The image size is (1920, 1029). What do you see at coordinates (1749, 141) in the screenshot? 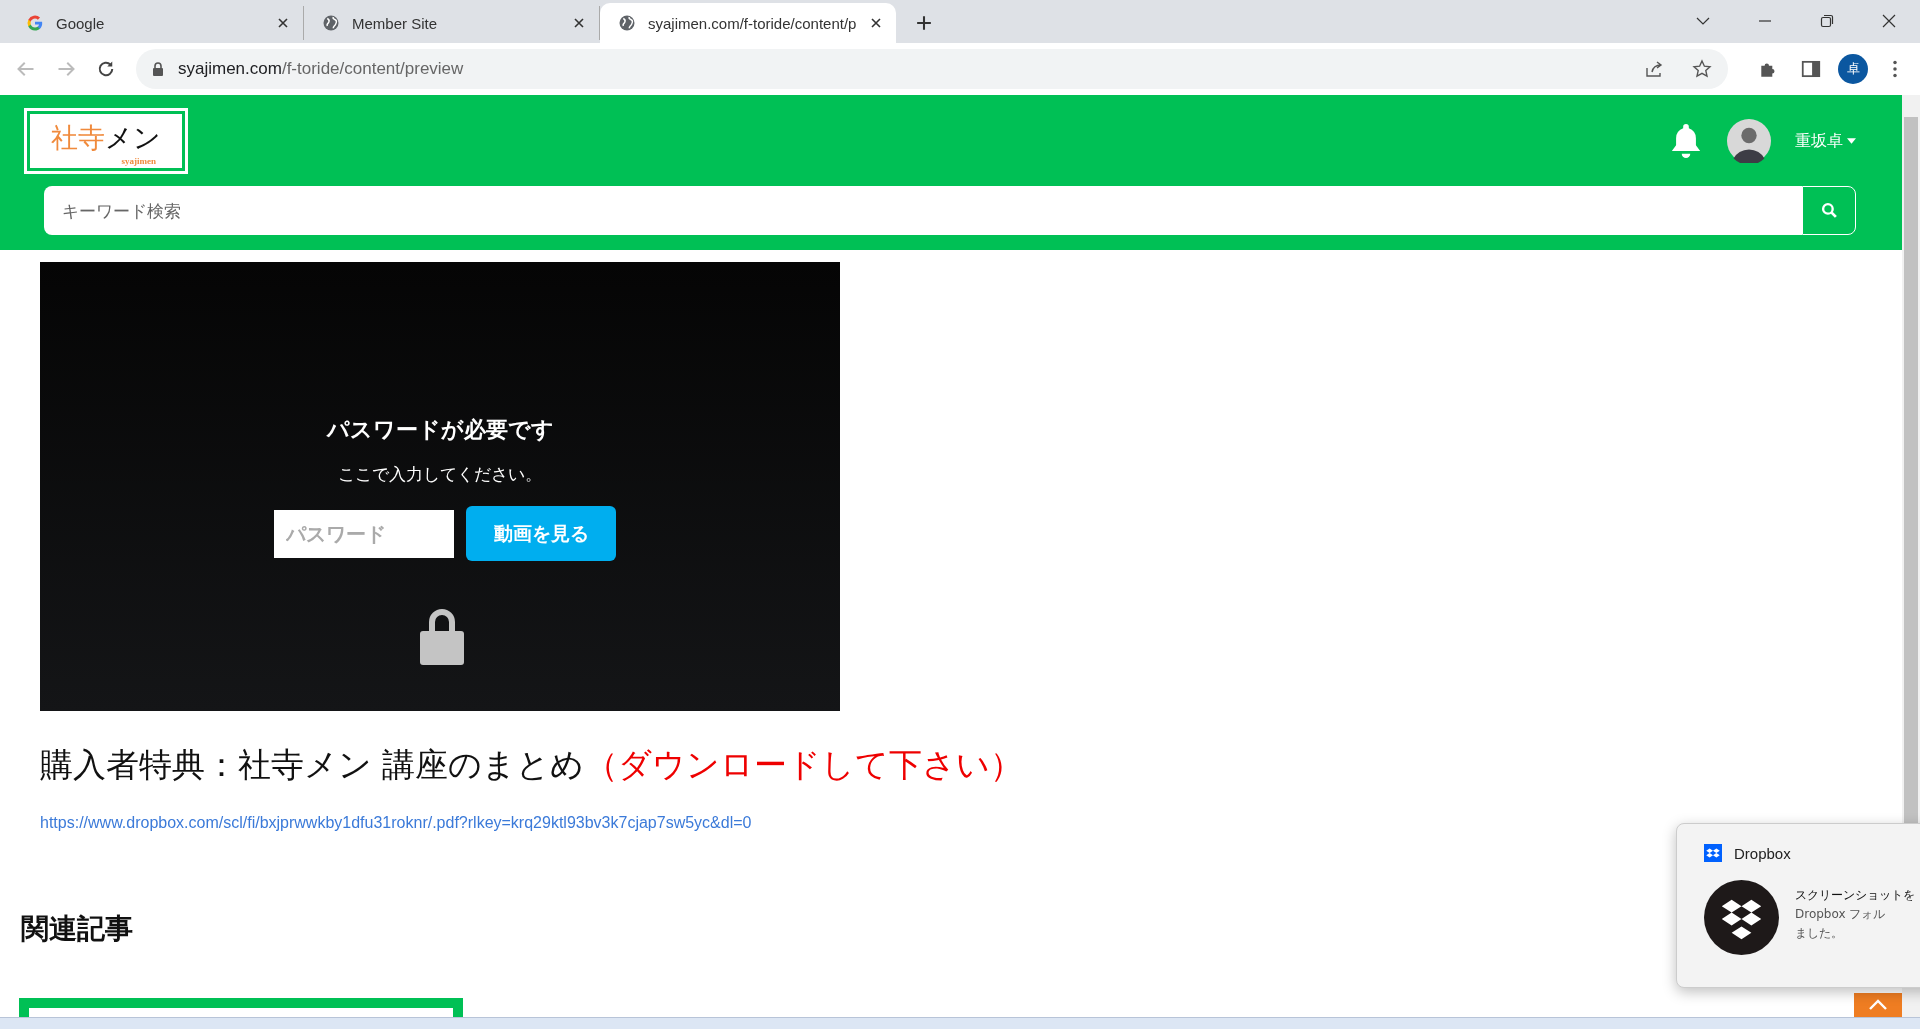
I see `user-avatar` at bounding box center [1749, 141].